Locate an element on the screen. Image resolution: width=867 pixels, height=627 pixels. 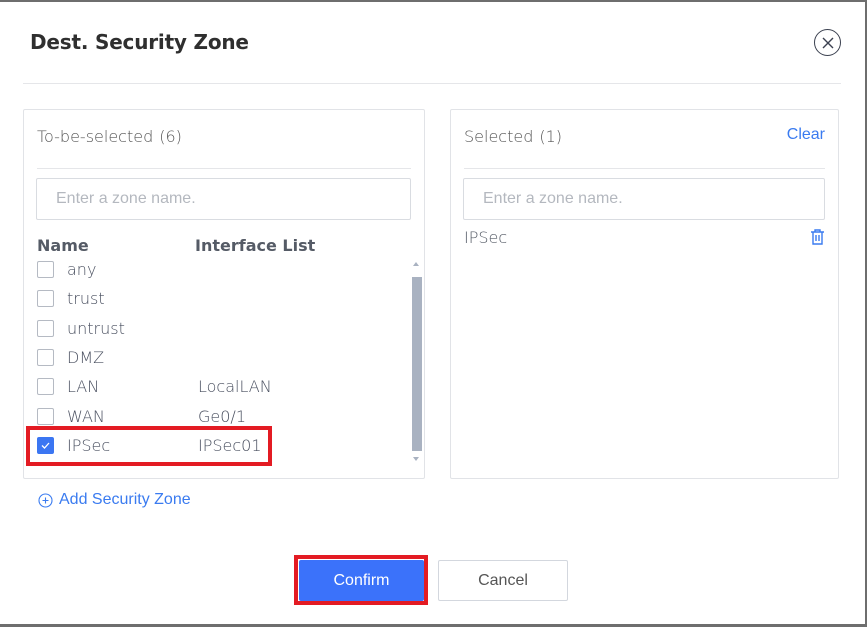
scroll-down-arrow-icon is located at coordinates (416, 459).